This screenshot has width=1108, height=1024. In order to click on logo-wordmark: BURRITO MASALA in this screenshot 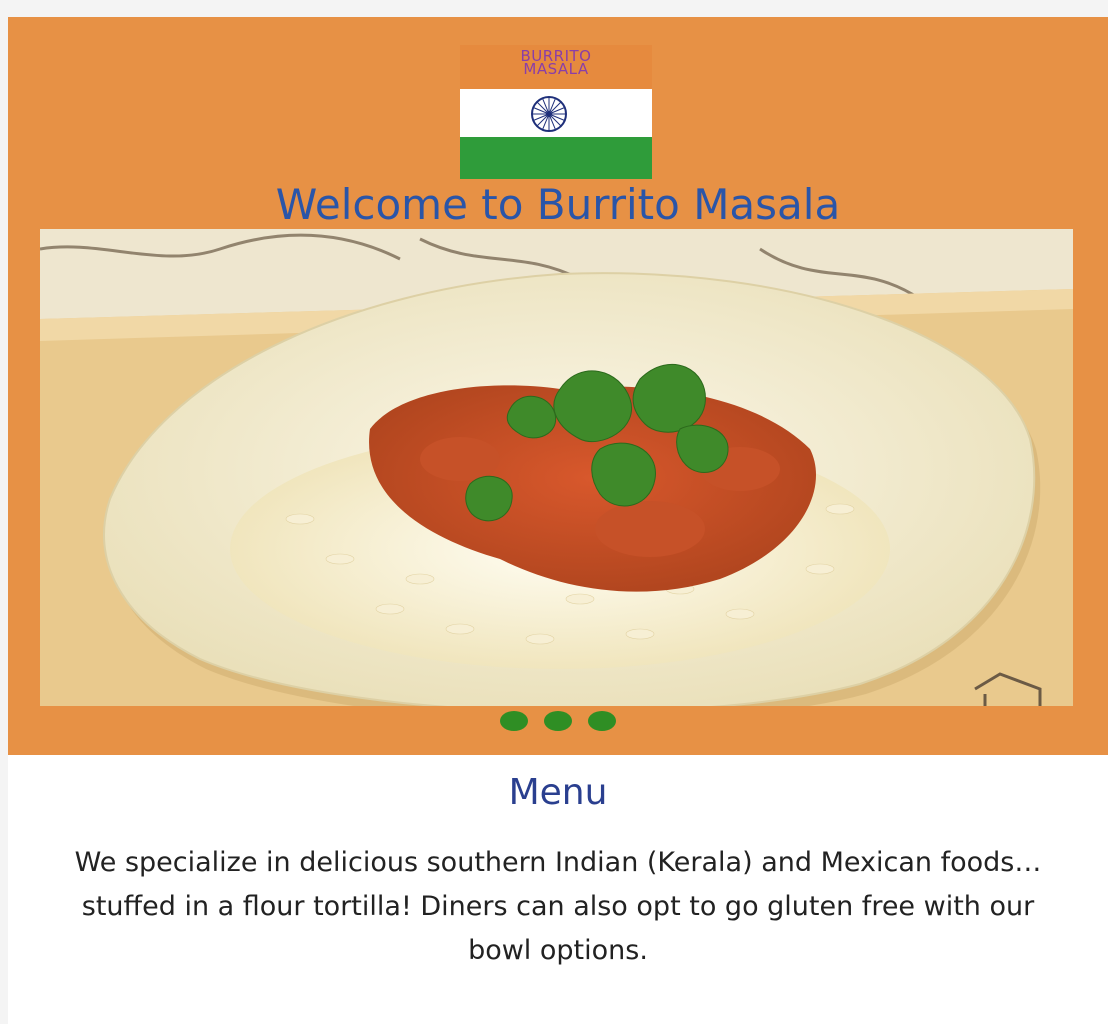, I will do `click(556, 63)`.